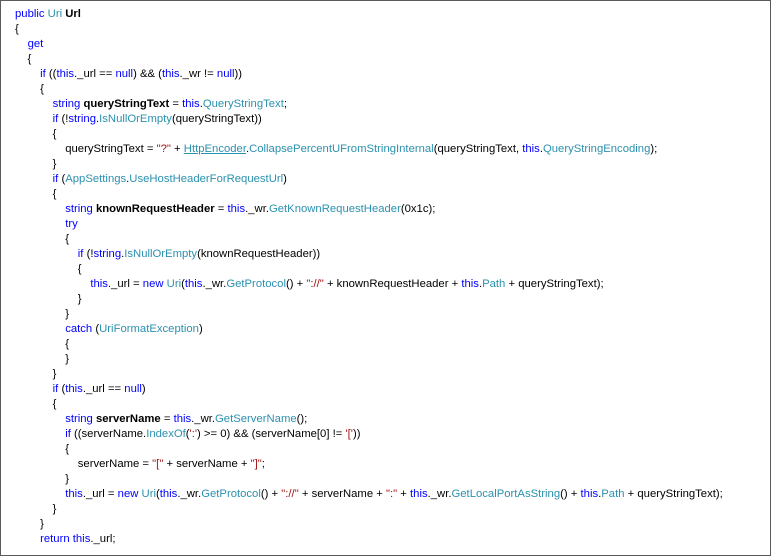 The height and width of the screenshot is (556, 771). What do you see at coordinates (221, 209) in the screenshot?
I see `code-token: =` at bounding box center [221, 209].